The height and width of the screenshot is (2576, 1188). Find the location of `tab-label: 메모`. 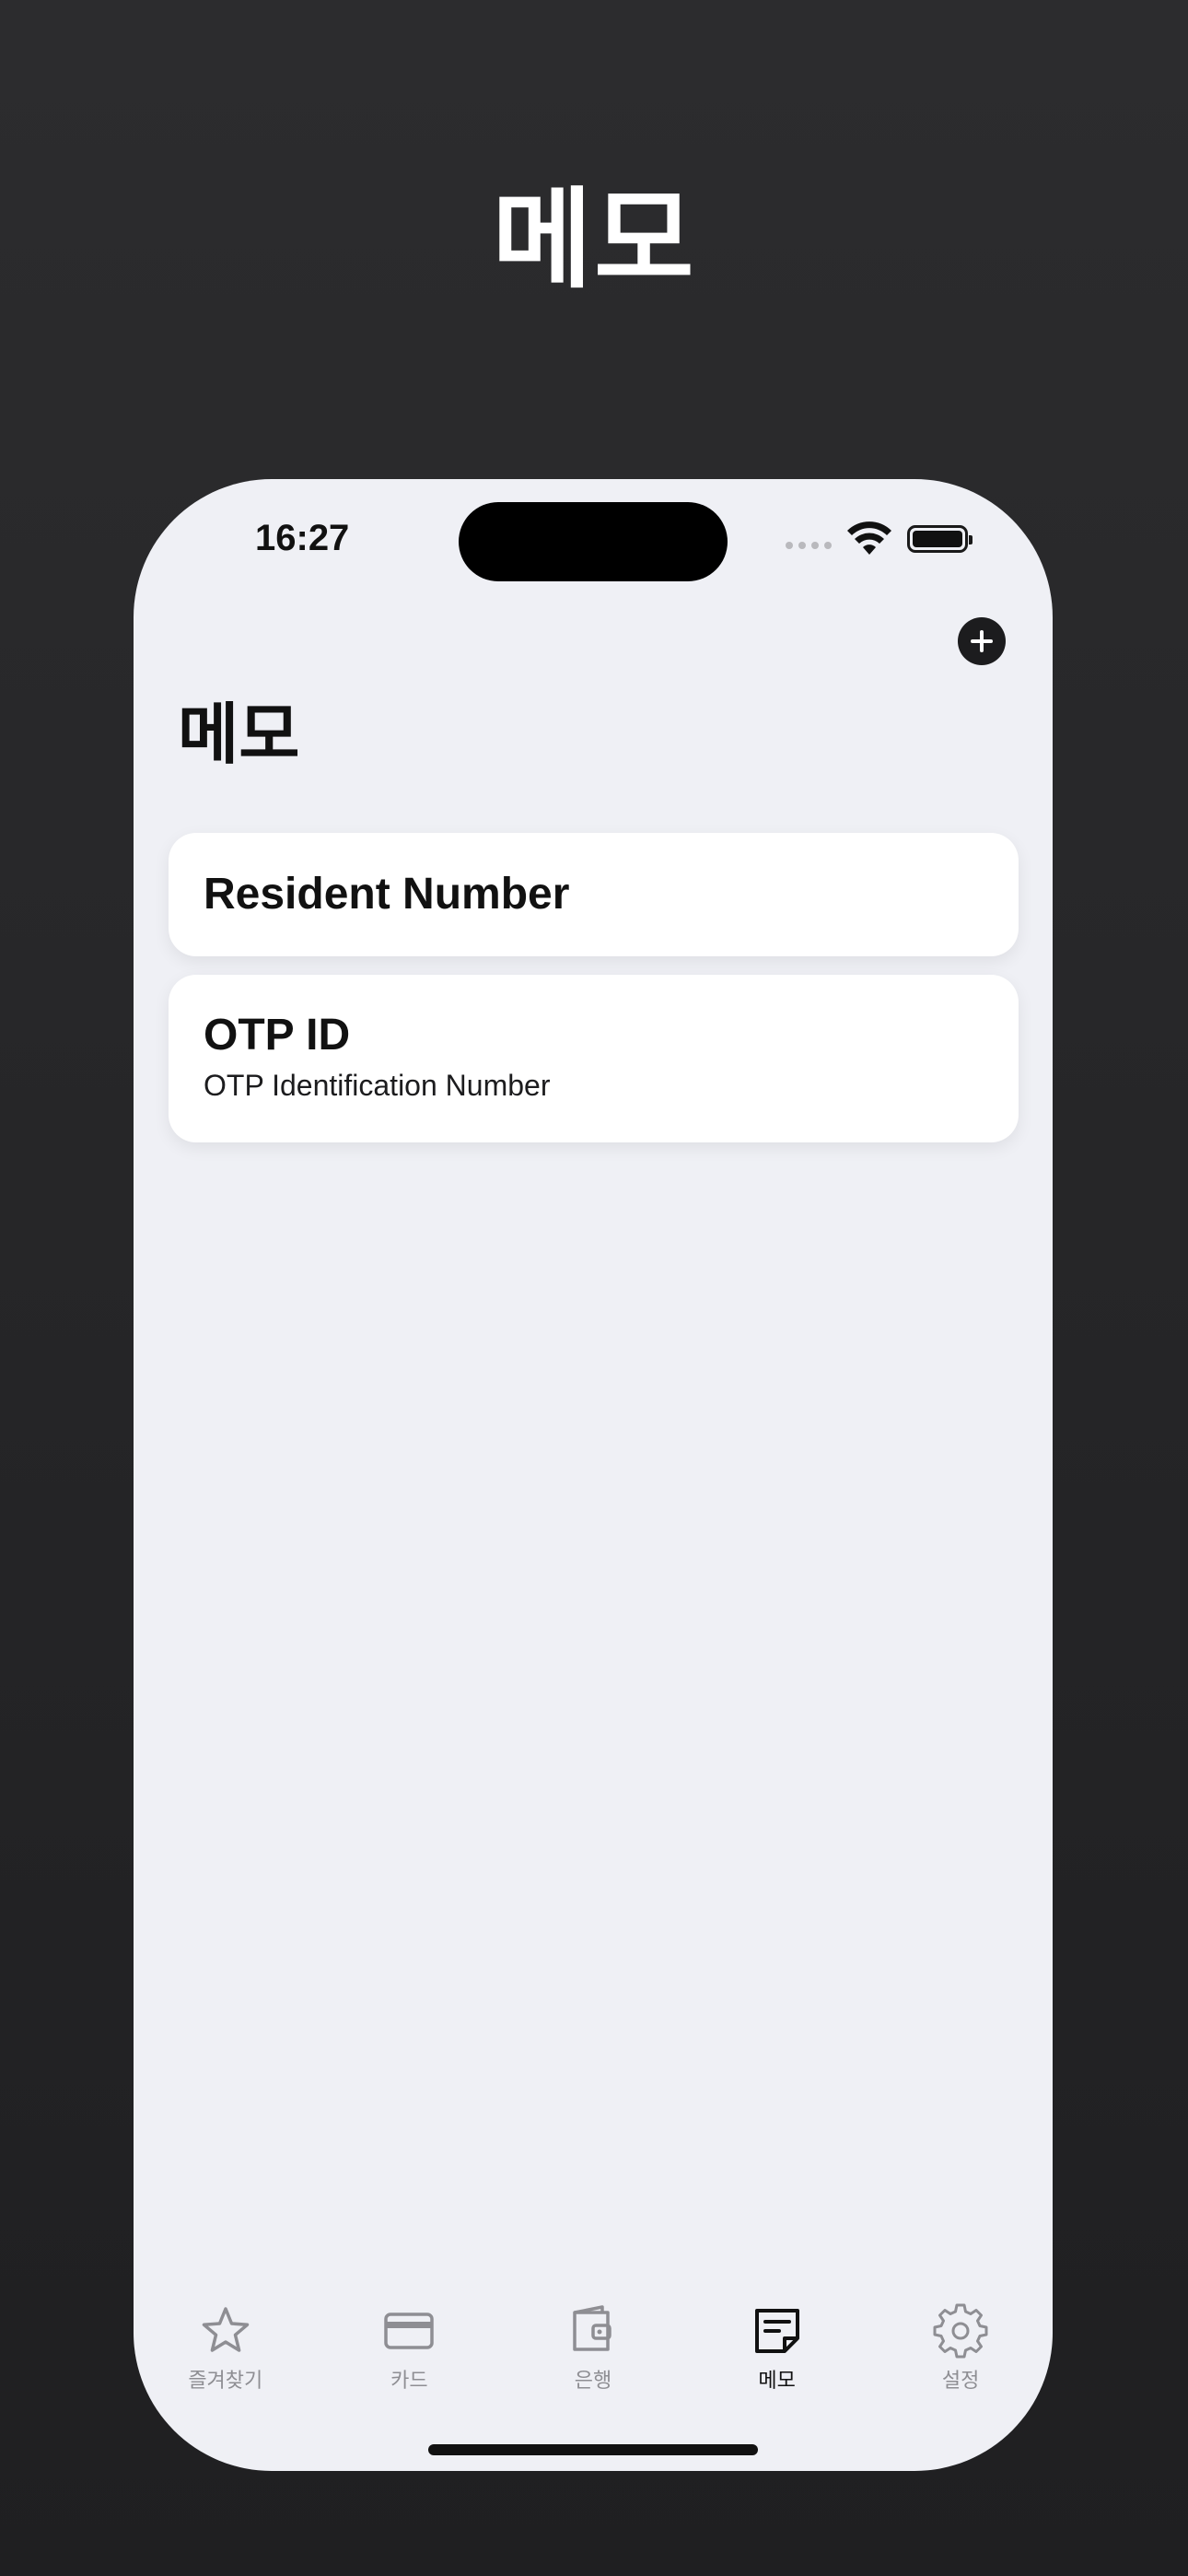

tab-label: 메모 is located at coordinates (777, 2381).